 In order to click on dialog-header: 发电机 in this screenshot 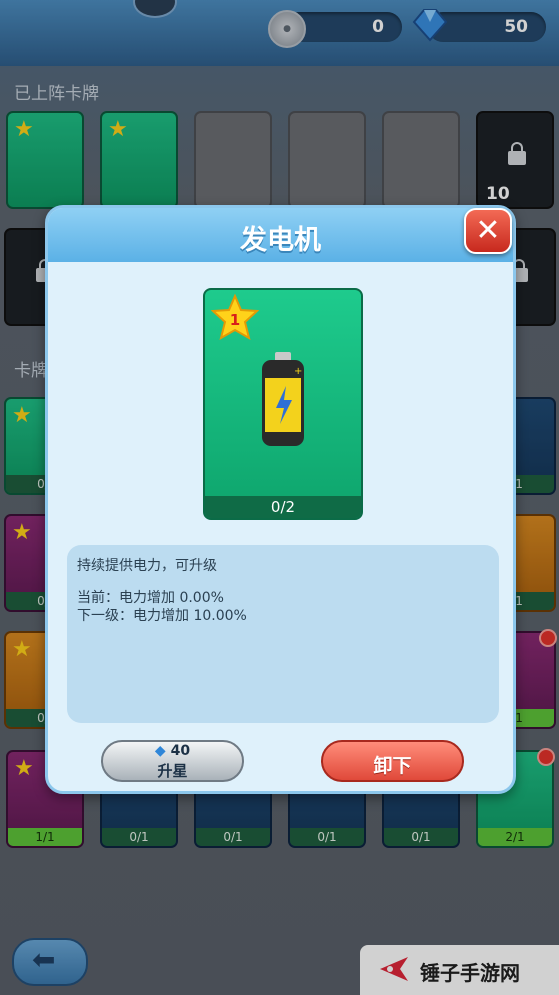, I will do `click(280, 235)`.